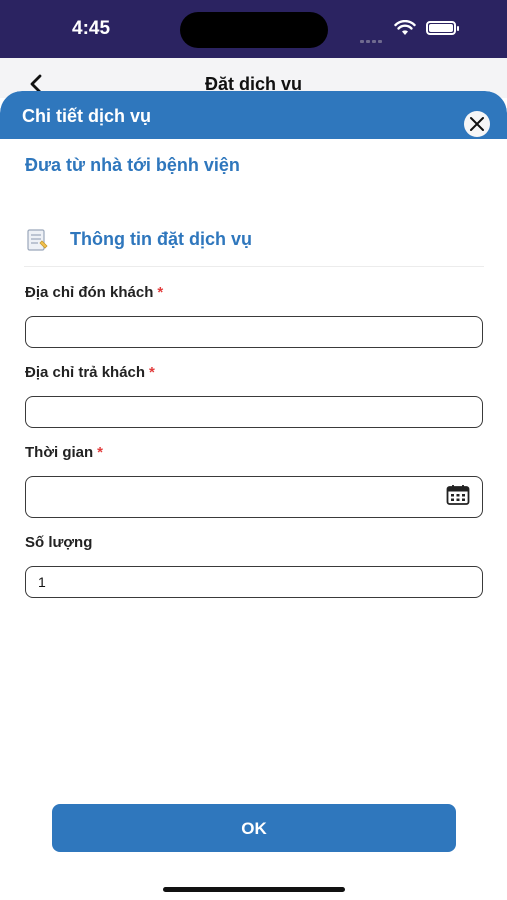  Describe the element at coordinates (405, 27) in the screenshot. I see `wifi-icon` at that location.